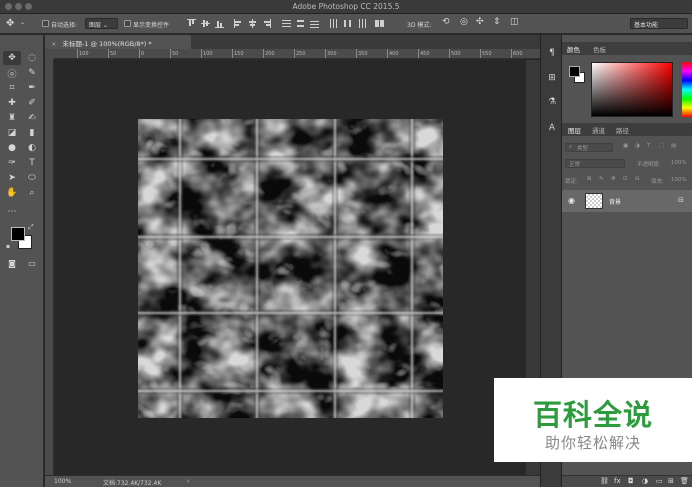  I want to click on distribute-hcenter-icon, so click(347, 23).